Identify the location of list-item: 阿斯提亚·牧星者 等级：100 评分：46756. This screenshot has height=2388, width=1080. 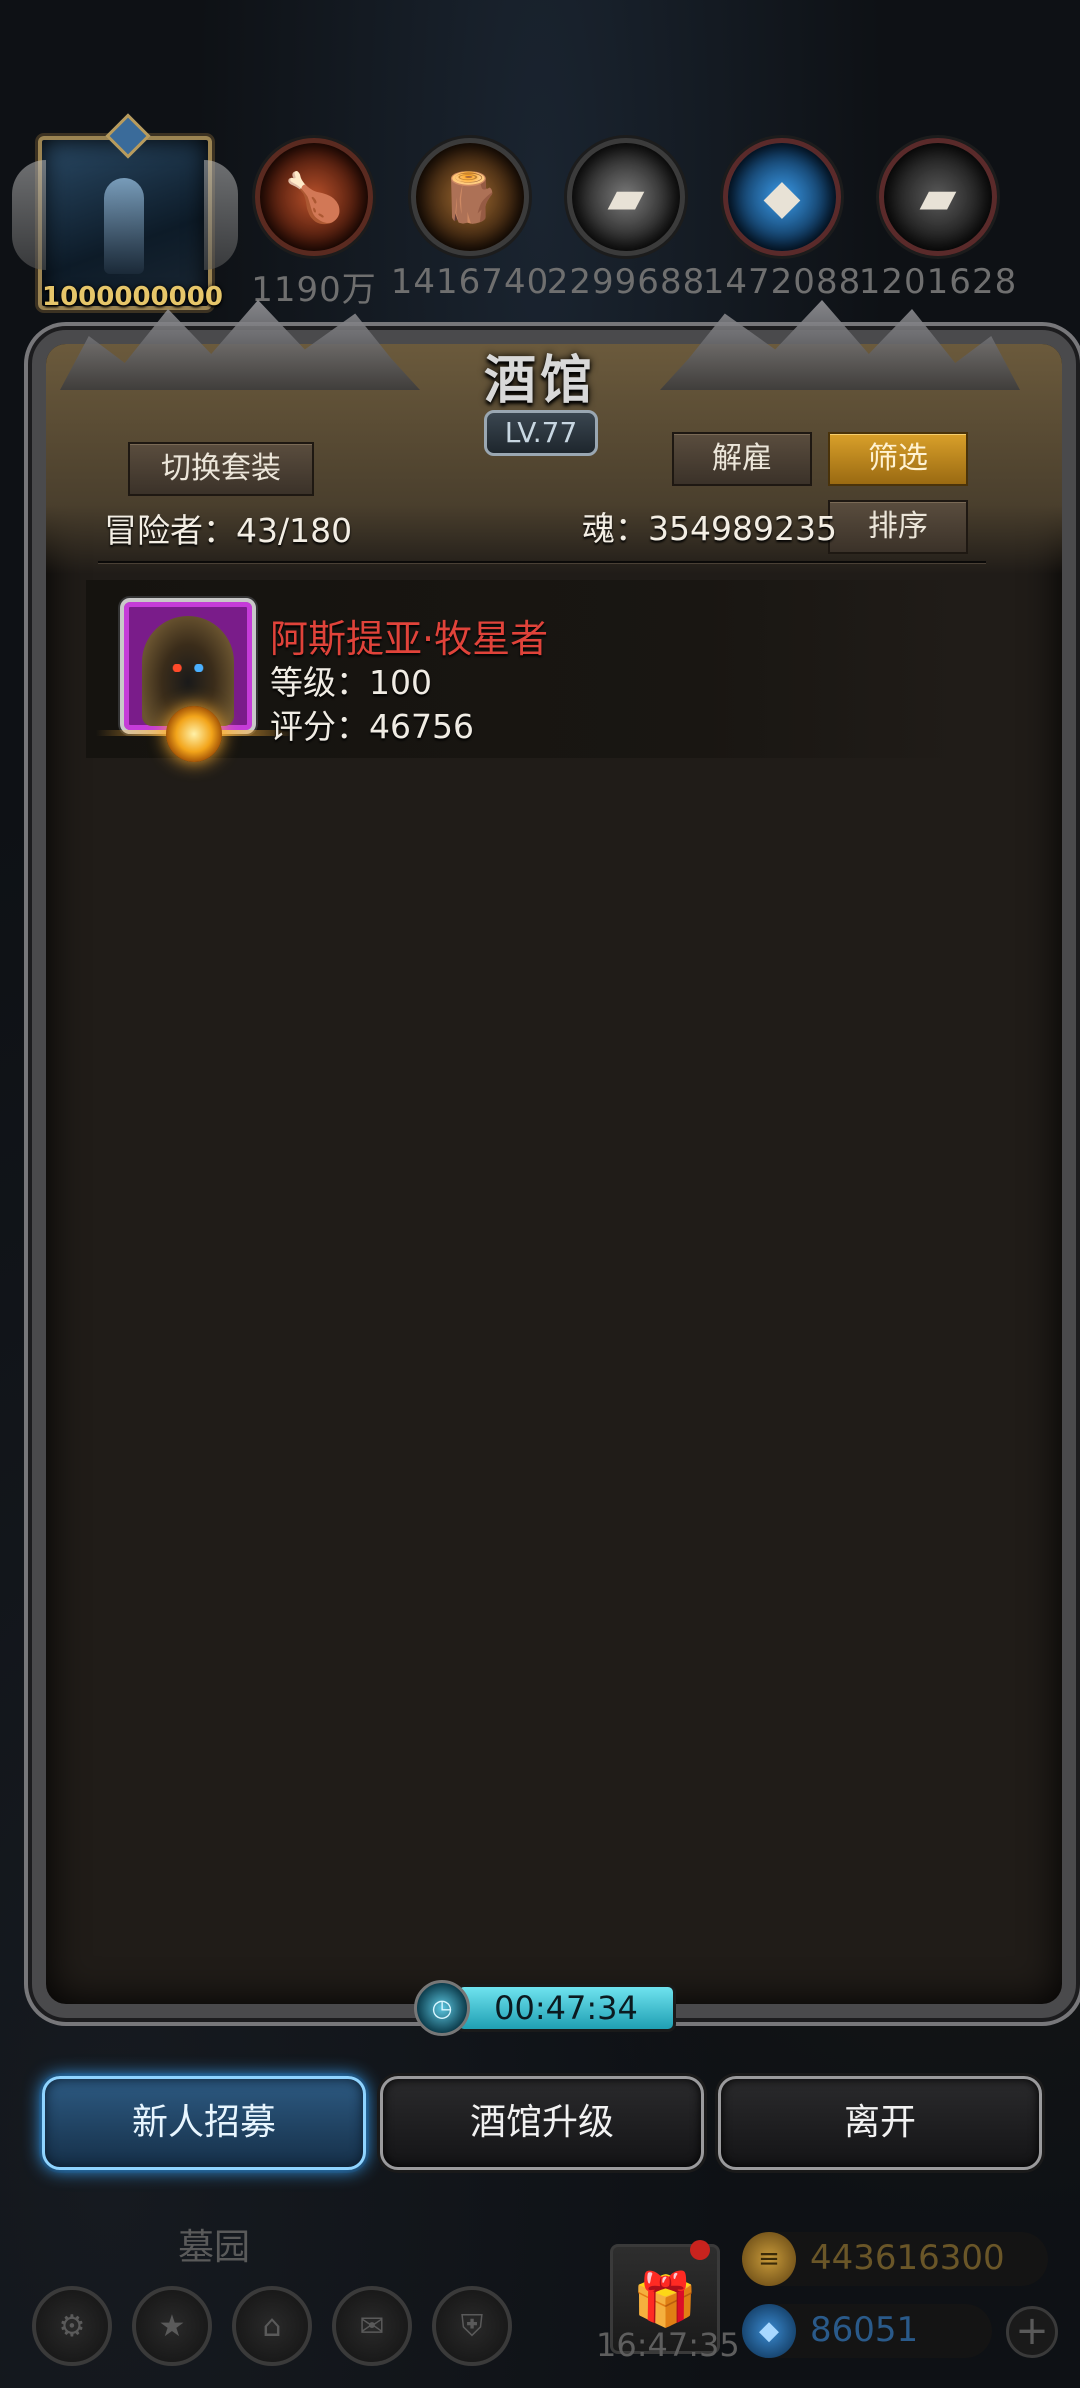
(526, 671).